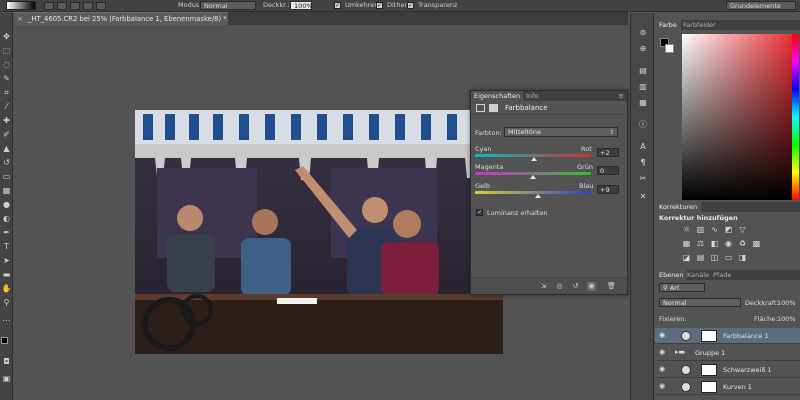 Image resolution: width=800 pixels, height=400 pixels. What do you see at coordinates (301, 5) in the screenshot?
I see `opacity-input: 100%` at bounding box center [301, 5].